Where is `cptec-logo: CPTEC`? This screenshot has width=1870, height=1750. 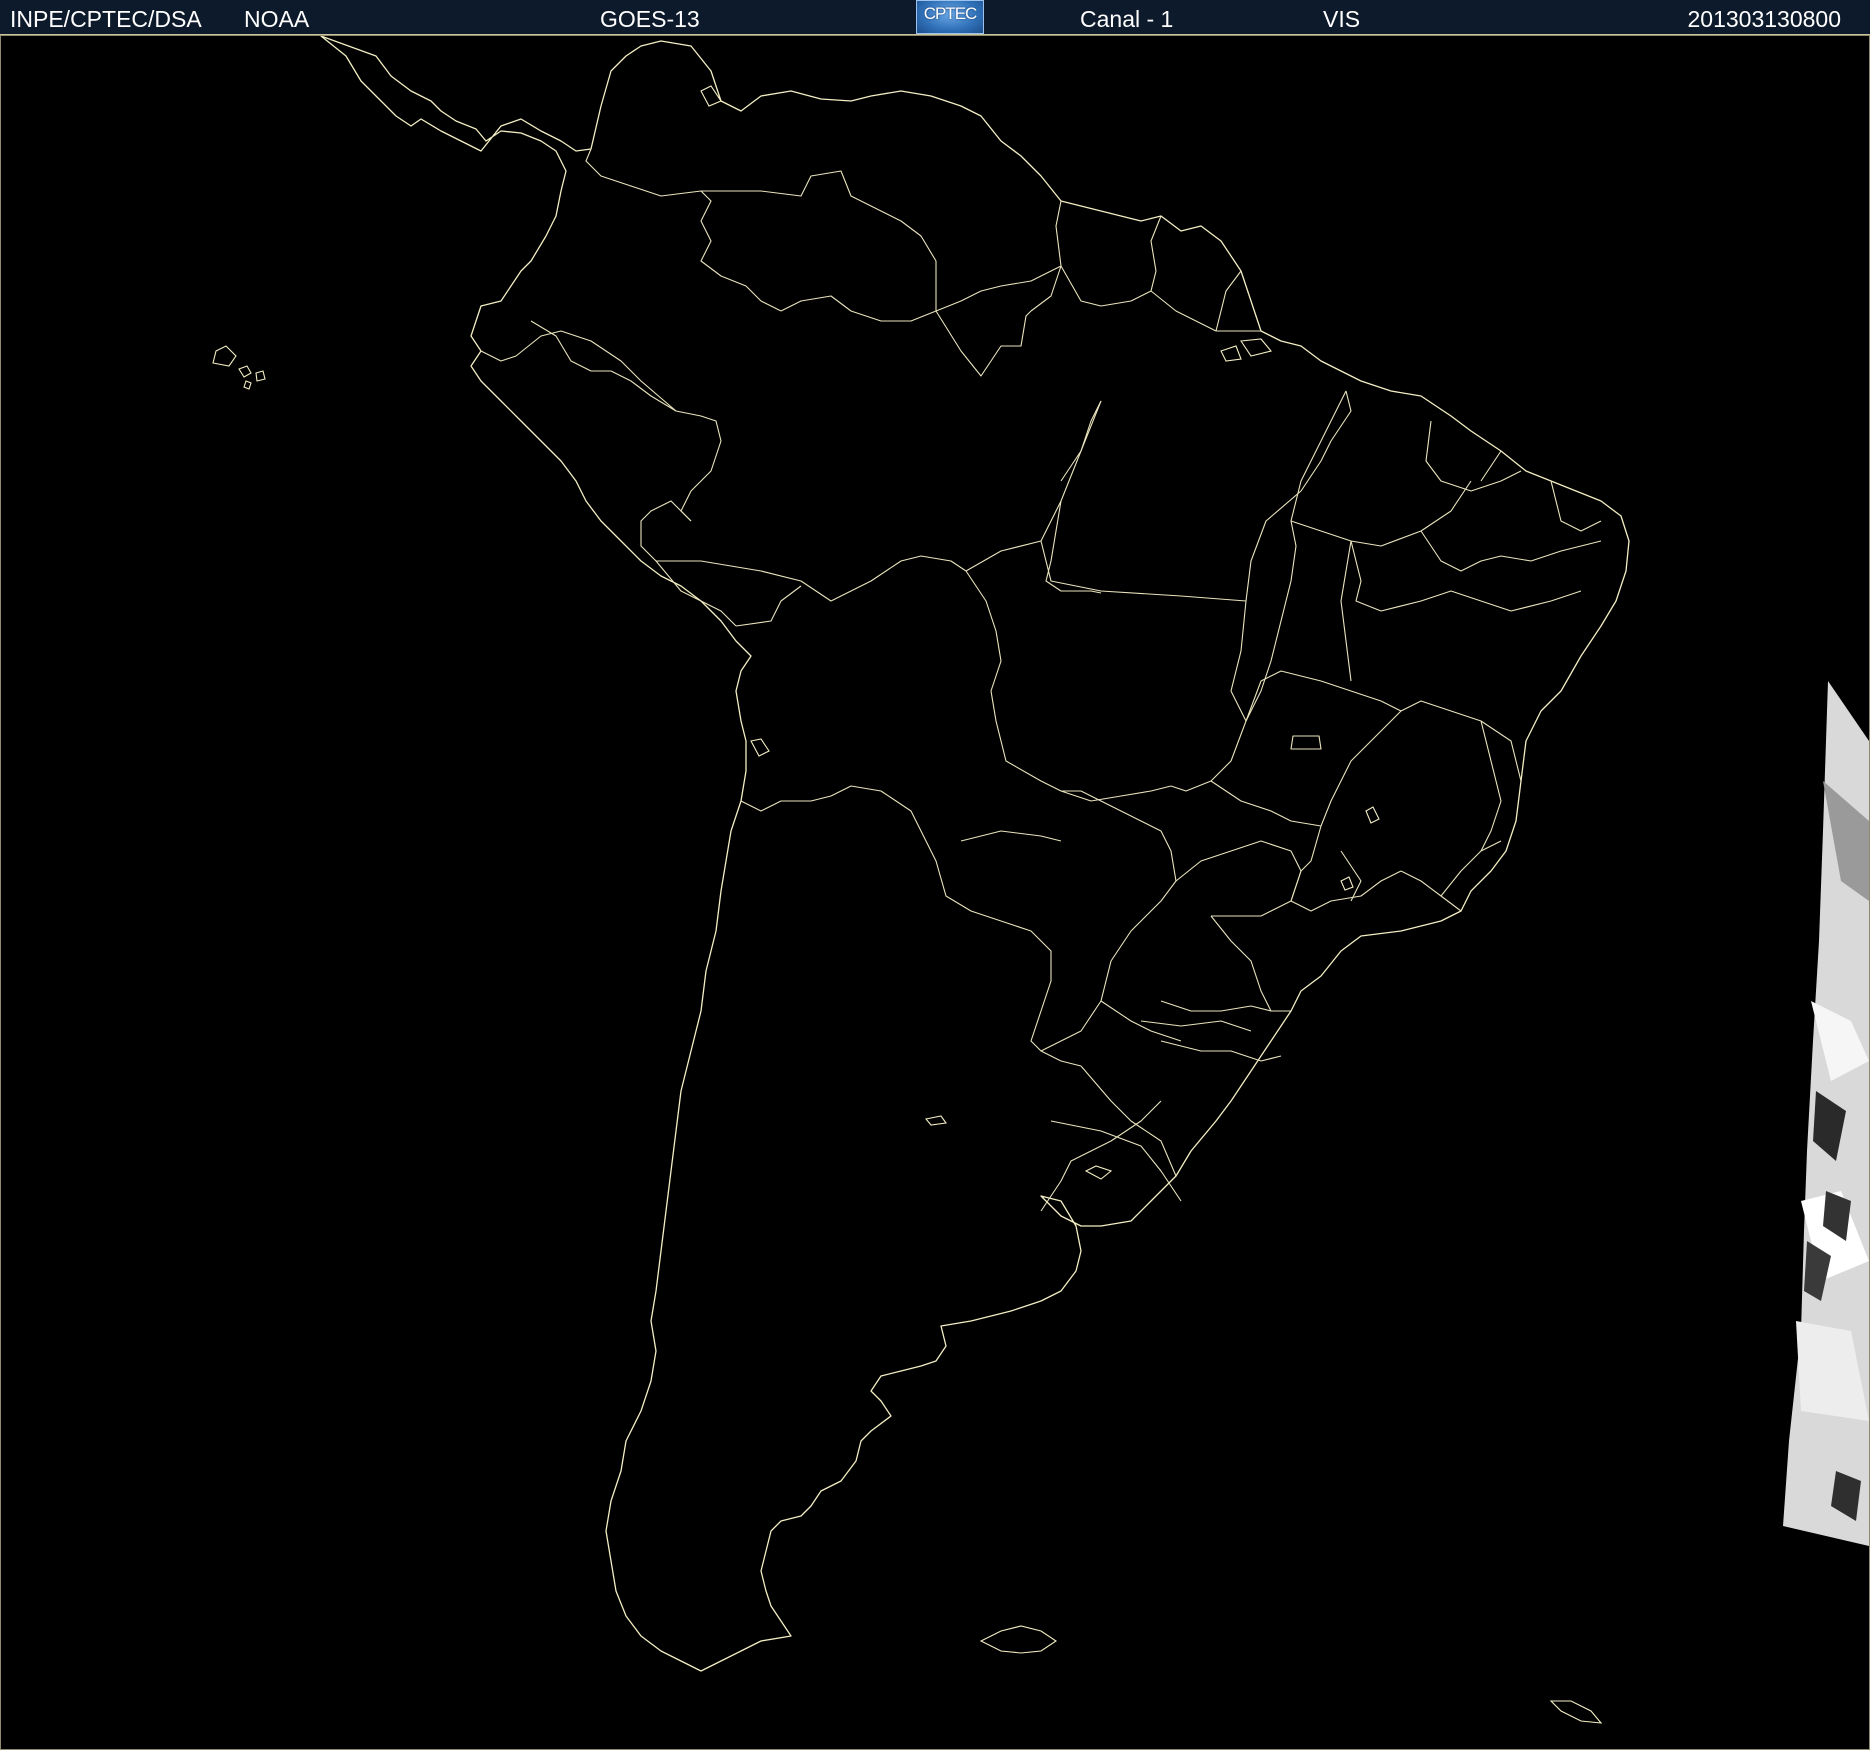
cptec-logo: CPTEC is located at coordinates (950, 17).